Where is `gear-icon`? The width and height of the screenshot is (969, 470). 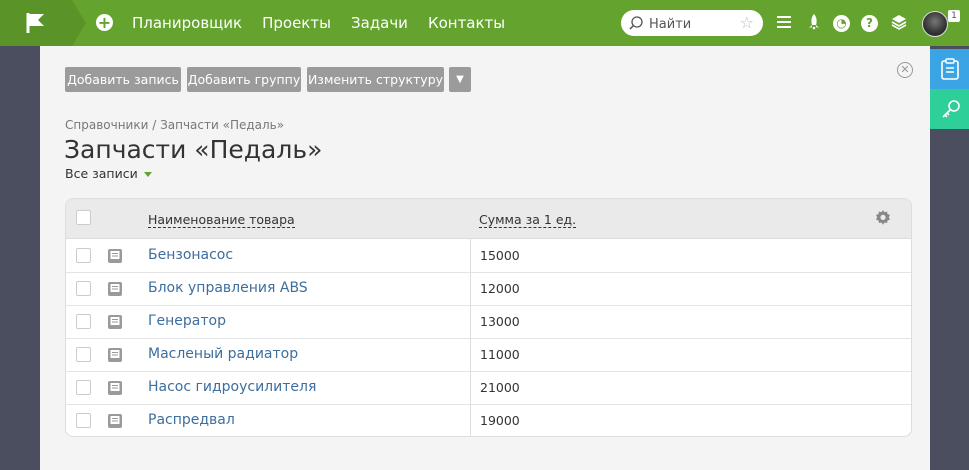
gear-icon is located at coordinates (883, 218).